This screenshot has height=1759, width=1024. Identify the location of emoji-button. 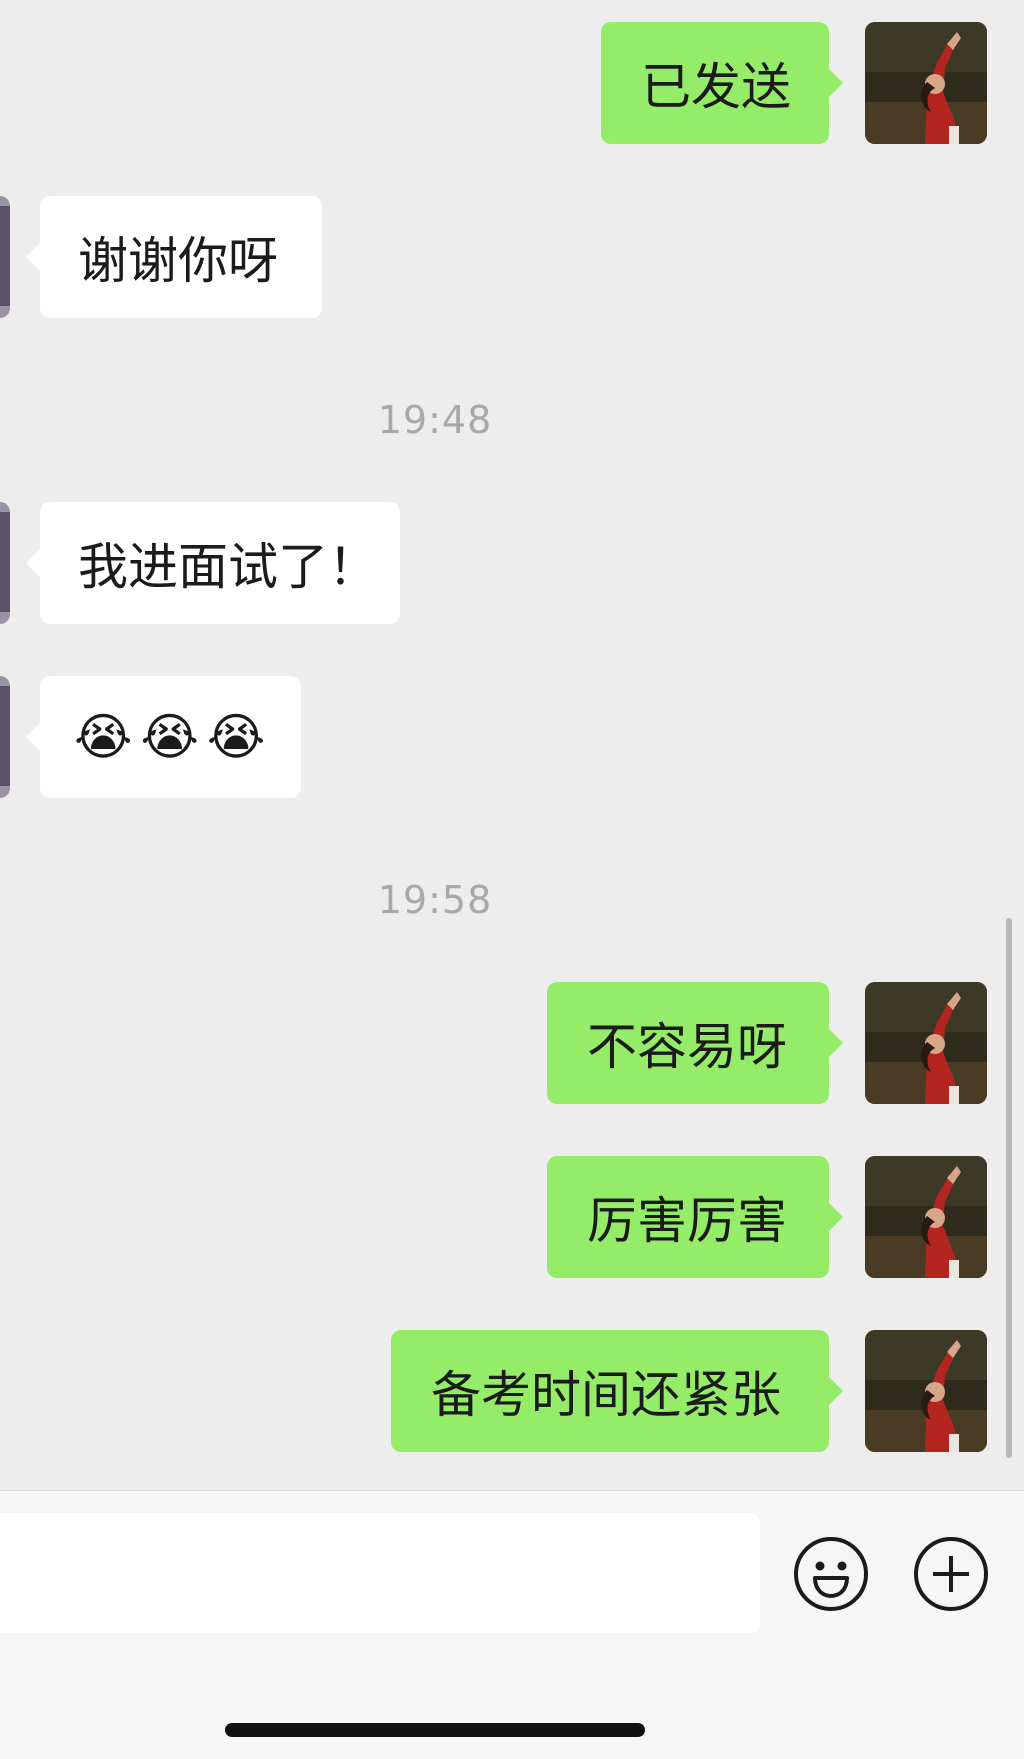
(831, 1574).